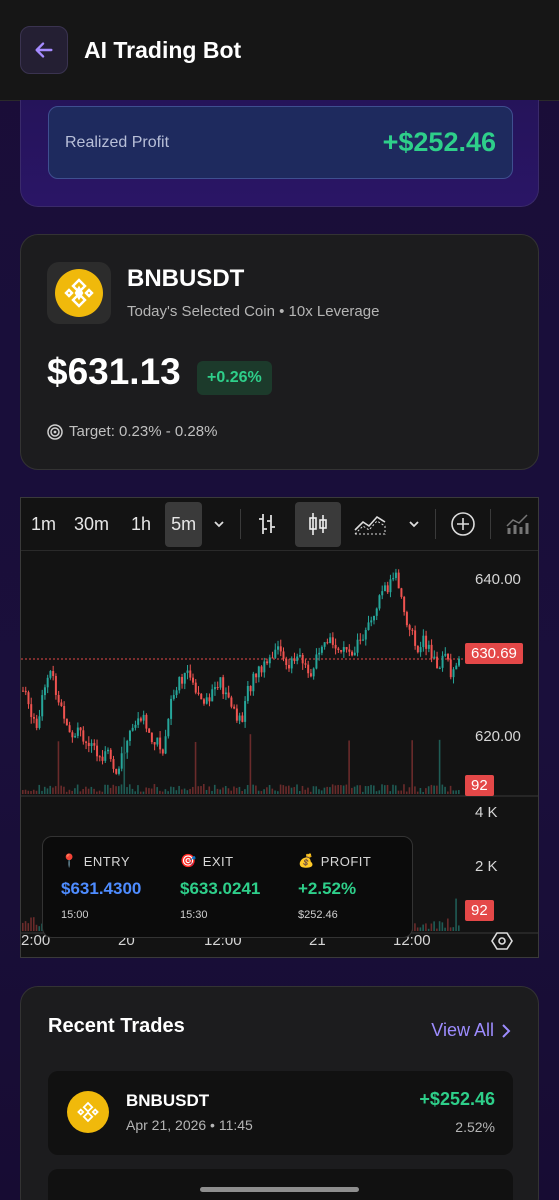 This screenshot has width=559, height=1200. What do you see at coordinates (44, 50) in the screenshot?
I see `back-button` at bounding box center [44, 50].